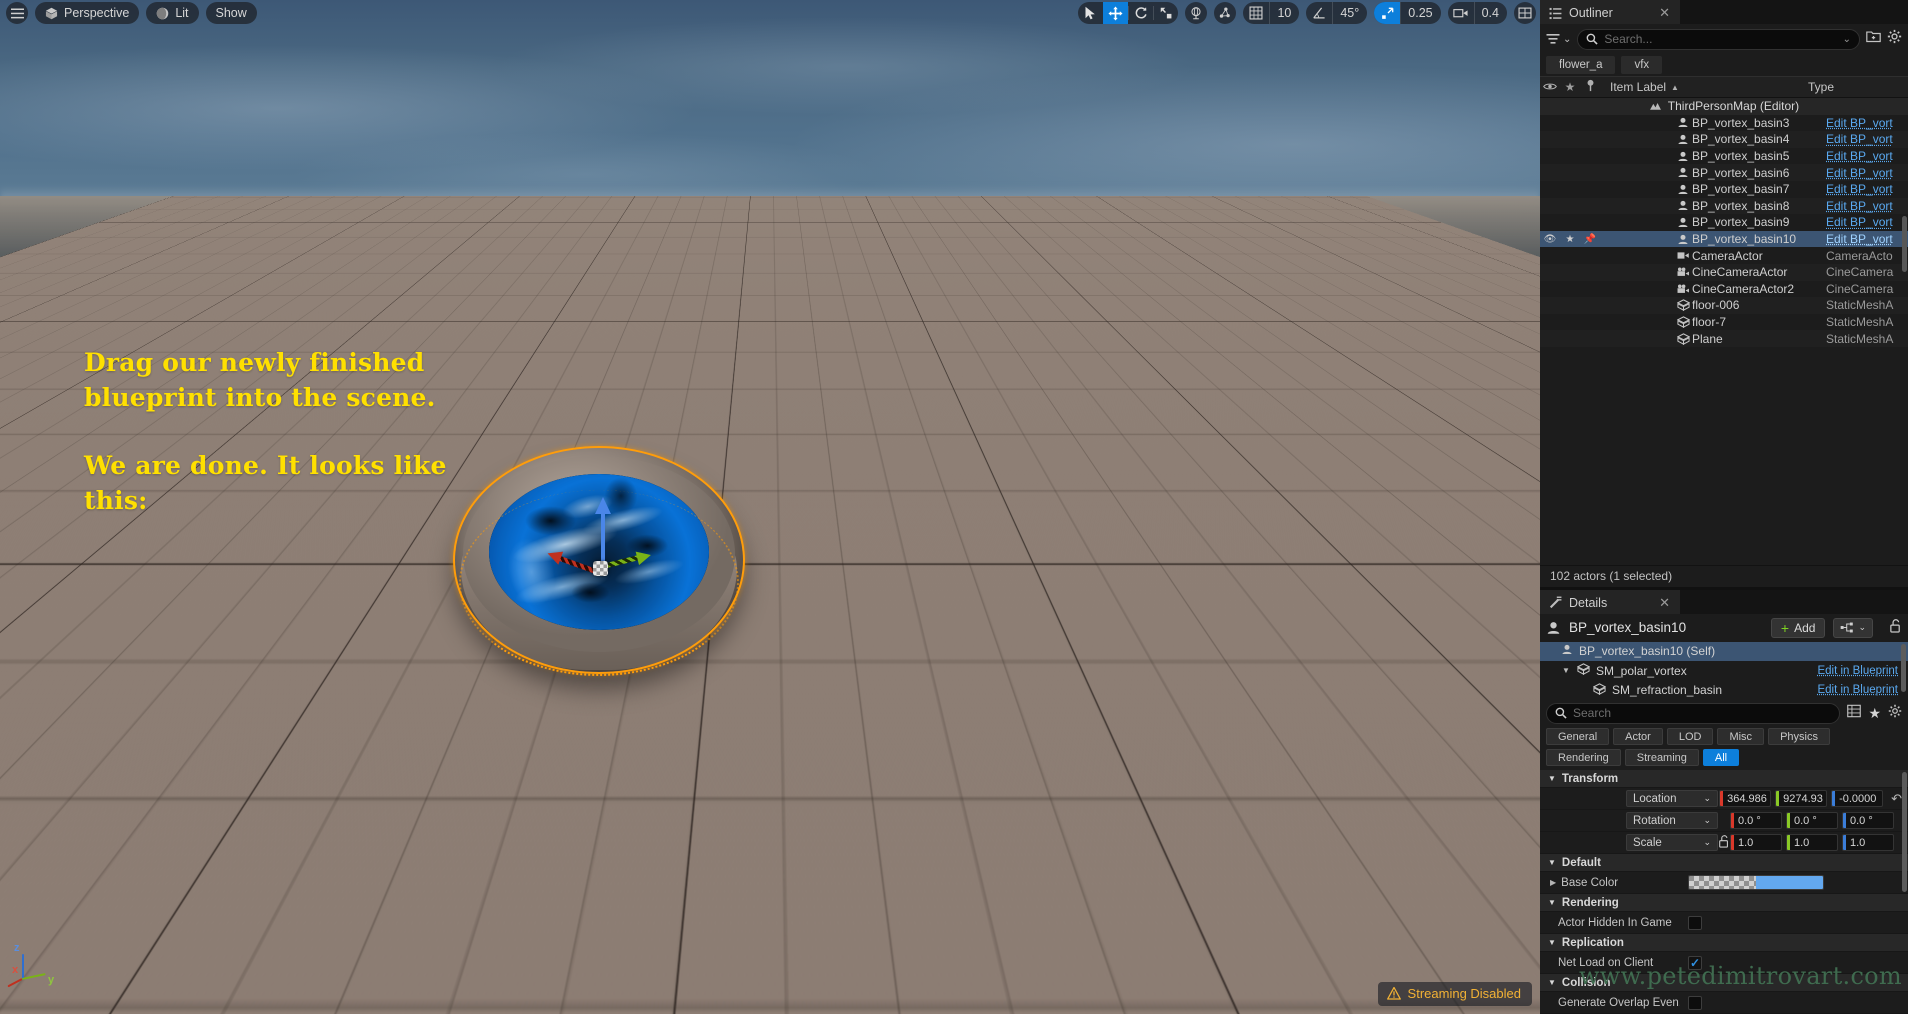 This screenshot has width=1908, height=1014. Describe the element at coordinates (1590, 239) in the screenshot. I see `row-pin-icon: 📌` at that location.